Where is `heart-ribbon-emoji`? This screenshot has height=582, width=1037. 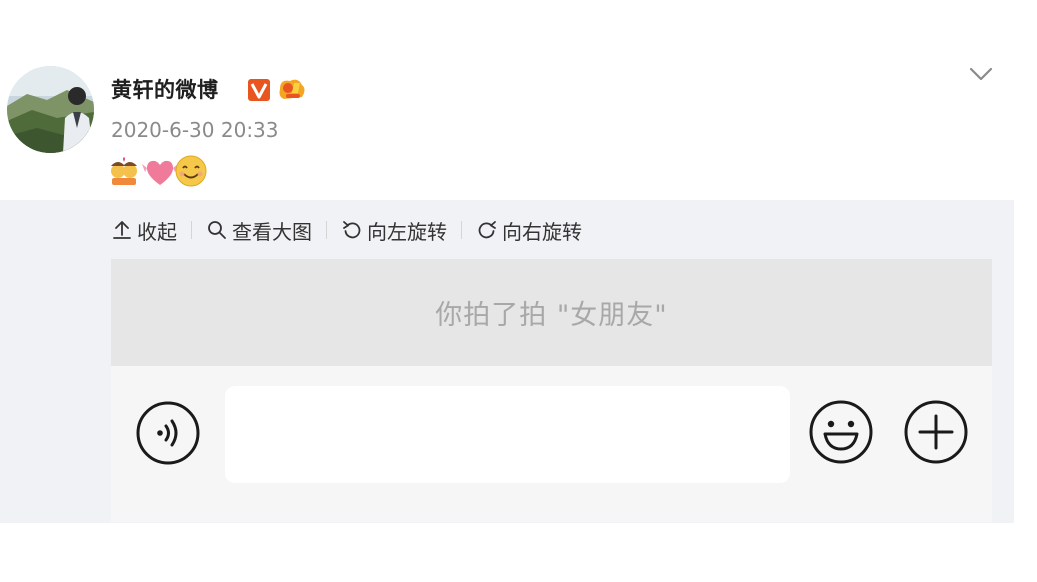 heart-ribbon-emoji is located at coordinates (160, 172).